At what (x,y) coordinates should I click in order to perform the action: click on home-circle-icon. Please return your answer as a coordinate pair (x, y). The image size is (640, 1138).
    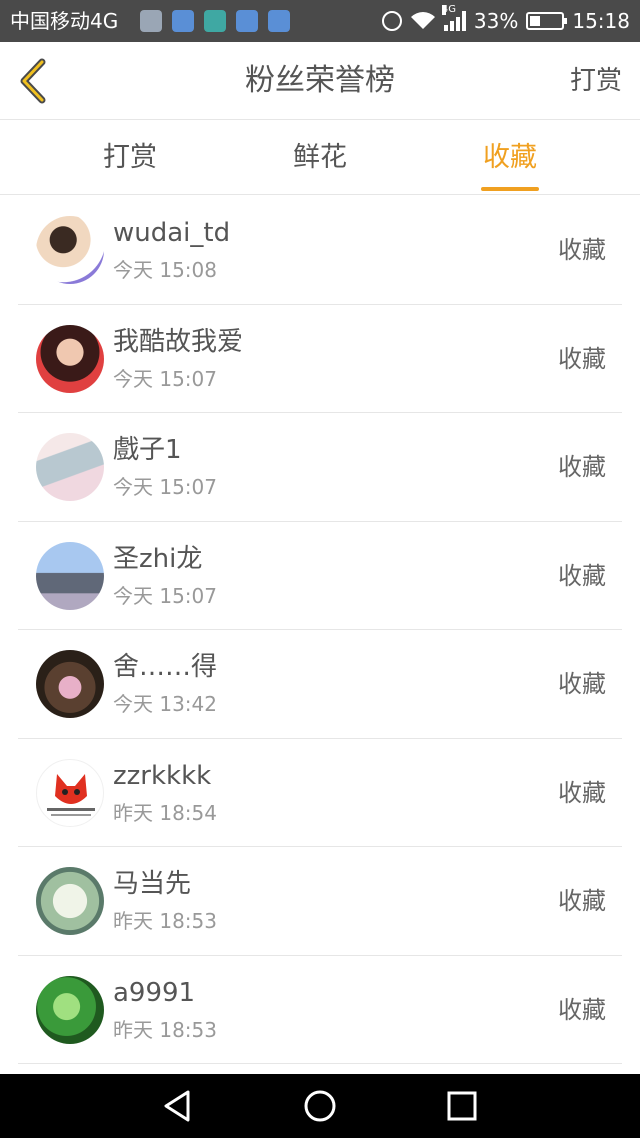
    Looking at the image, I should click on (320, 1106).